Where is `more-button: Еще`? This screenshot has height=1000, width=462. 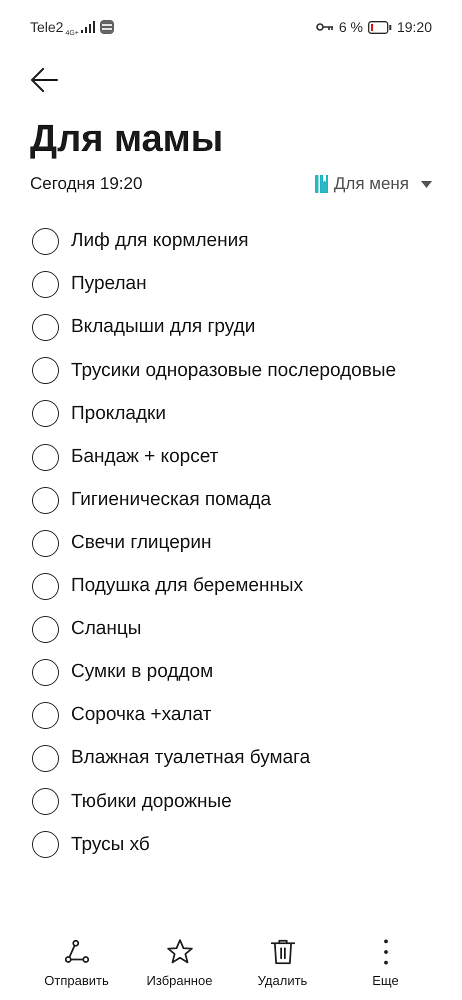 more-button: Еще is located at coordinates (385, 963).